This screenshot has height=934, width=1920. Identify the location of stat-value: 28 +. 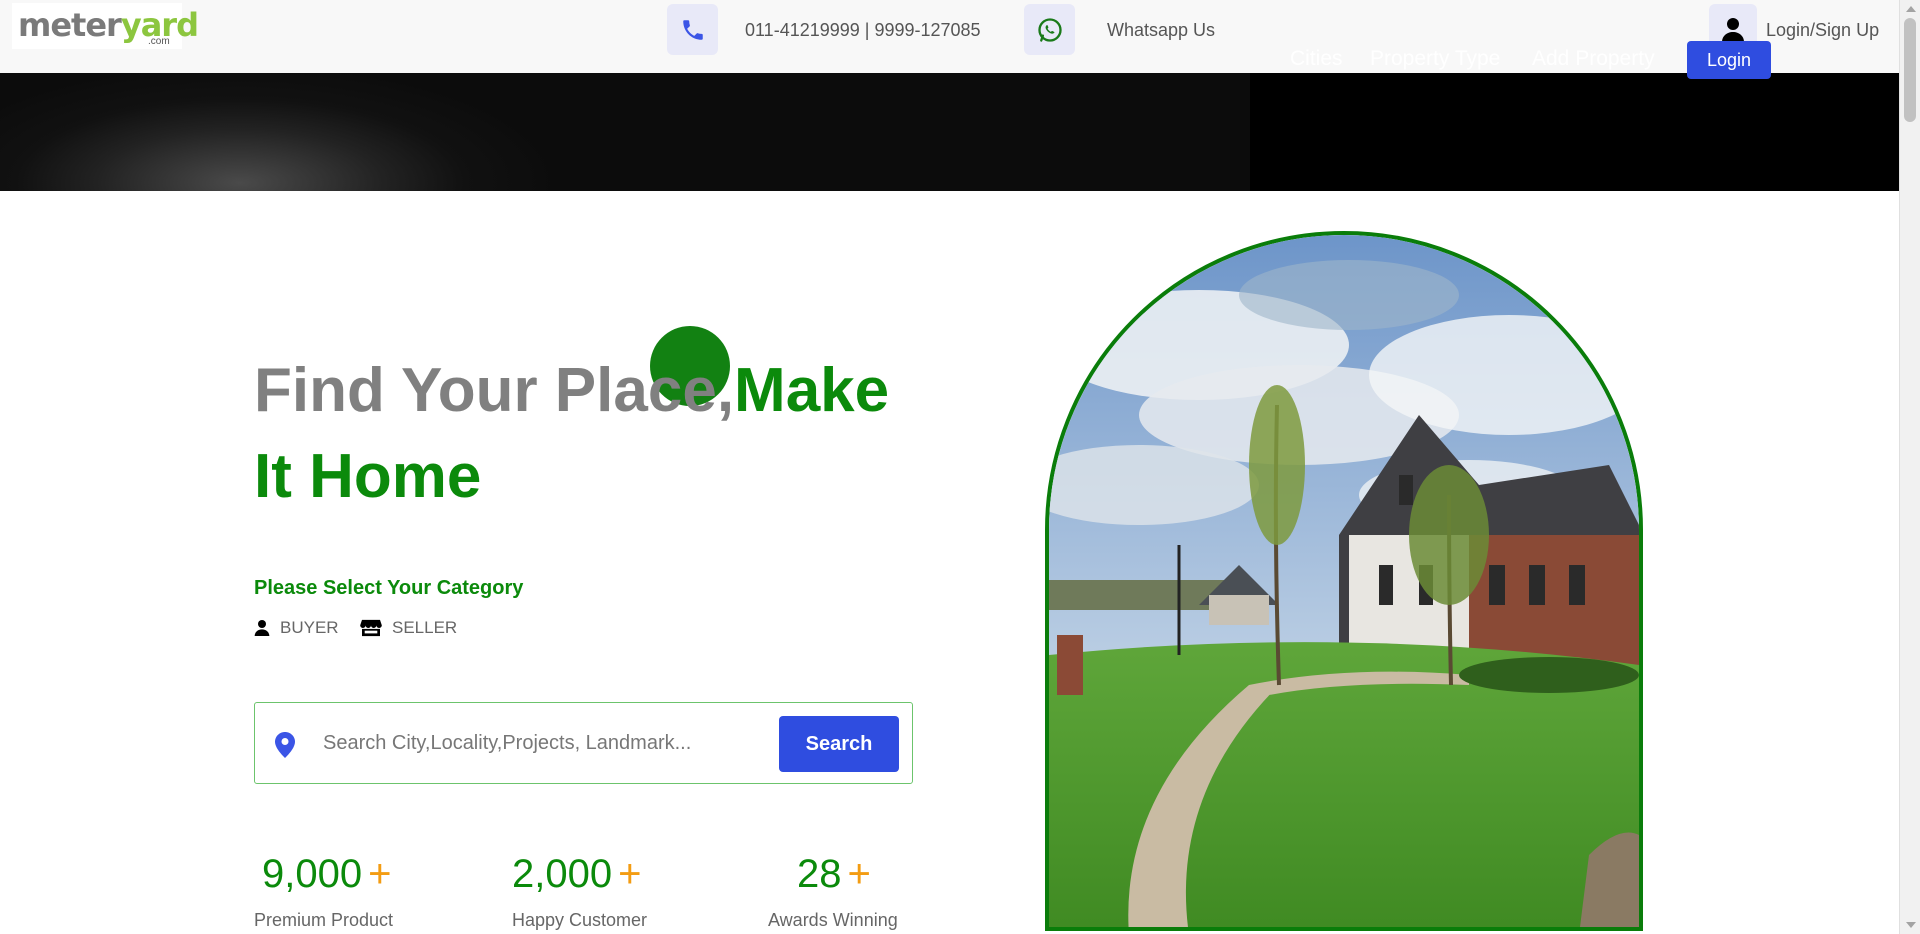
(848, 874).